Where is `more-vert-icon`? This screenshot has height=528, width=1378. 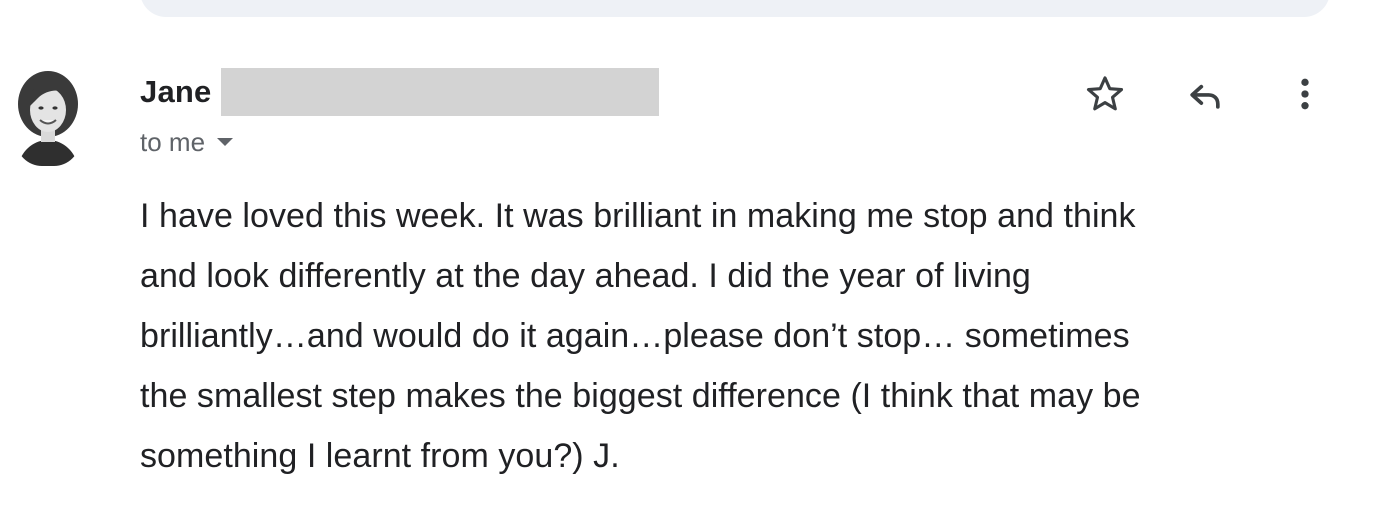
more-vert-icon is located at coordinates (1305, 94).